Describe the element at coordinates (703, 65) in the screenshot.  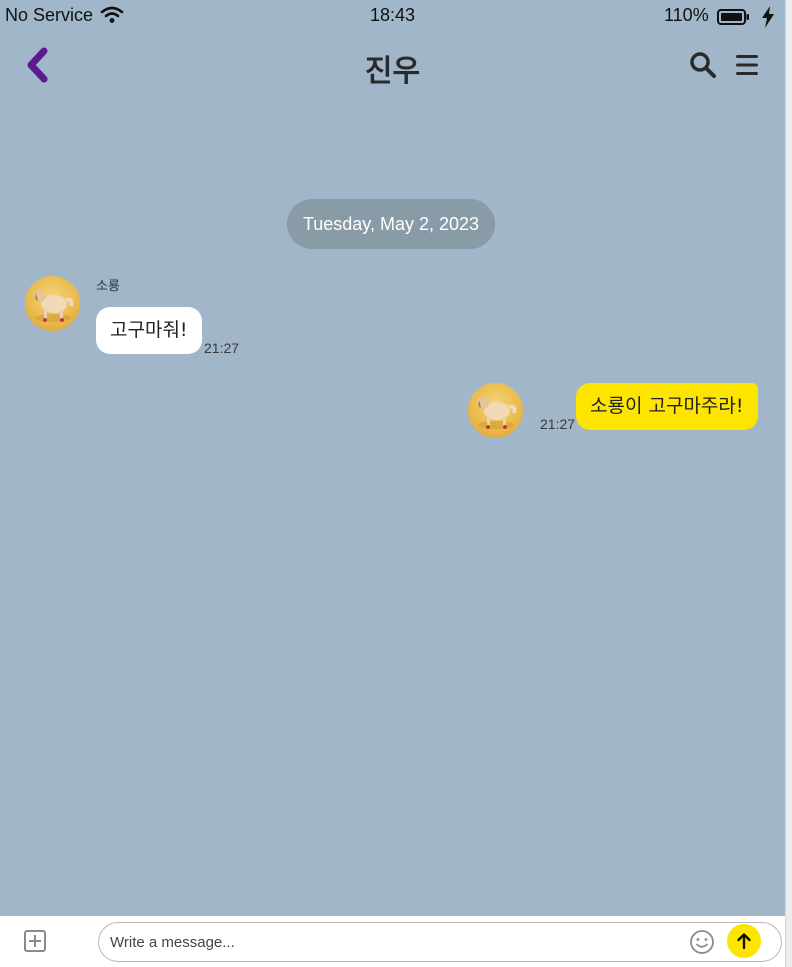
I see `search-icon` at that location.